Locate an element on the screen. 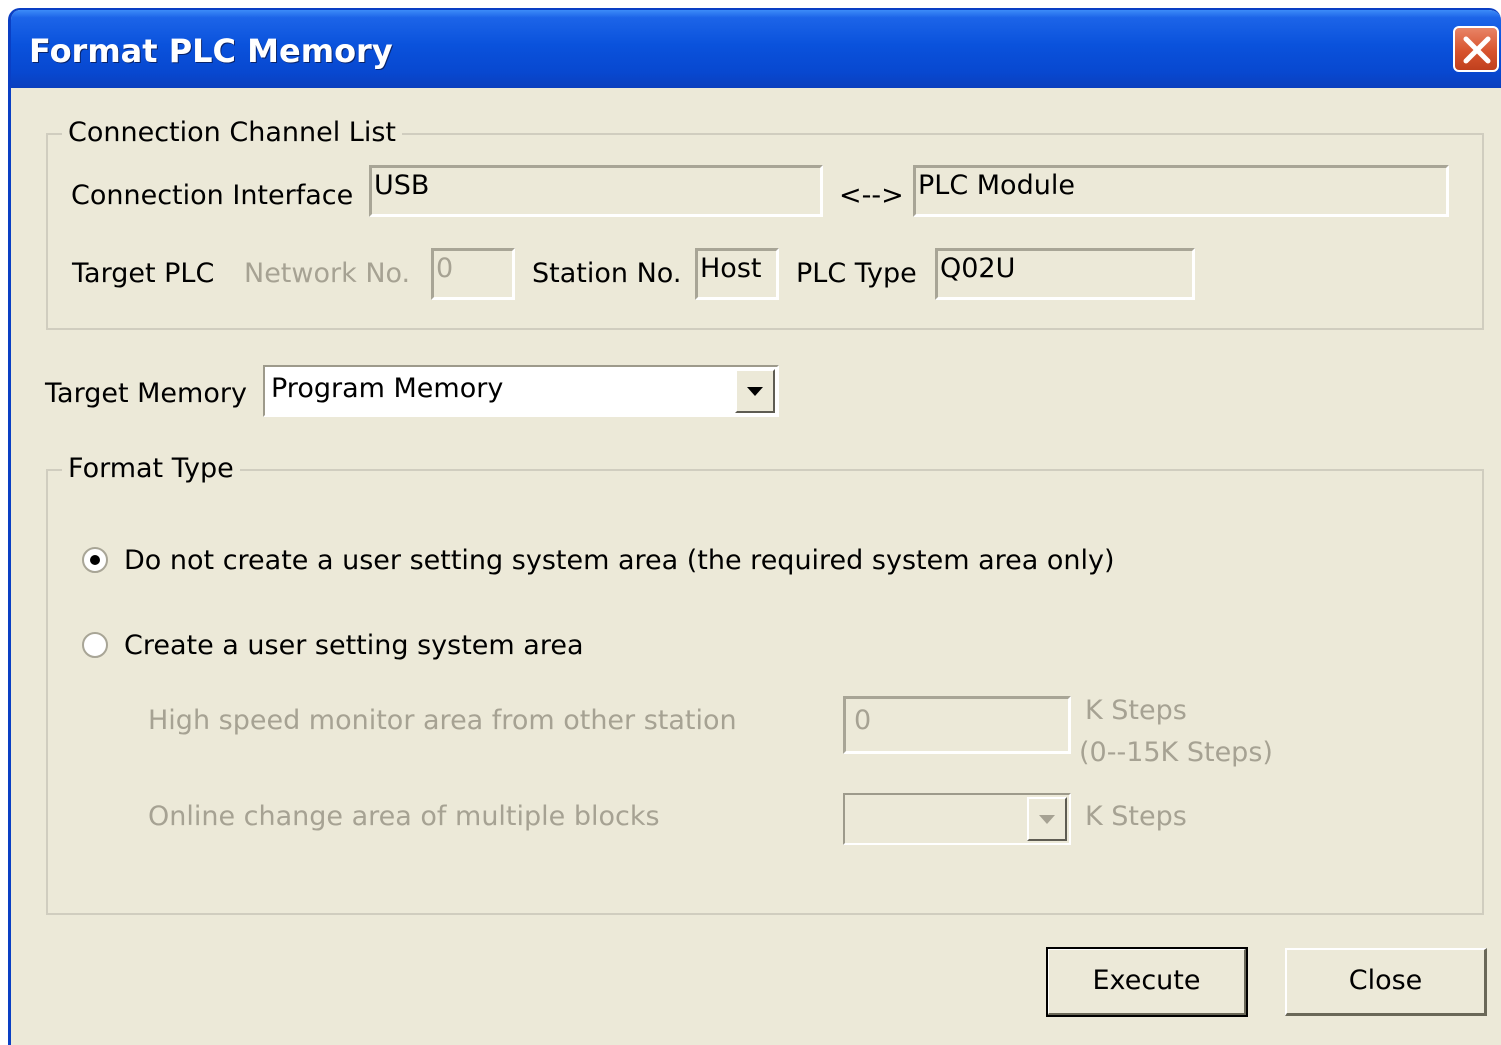 The height and width of the screenshot is (1045, 1501). target-memory-select: Program Memory is located at coordinates (521, 391).